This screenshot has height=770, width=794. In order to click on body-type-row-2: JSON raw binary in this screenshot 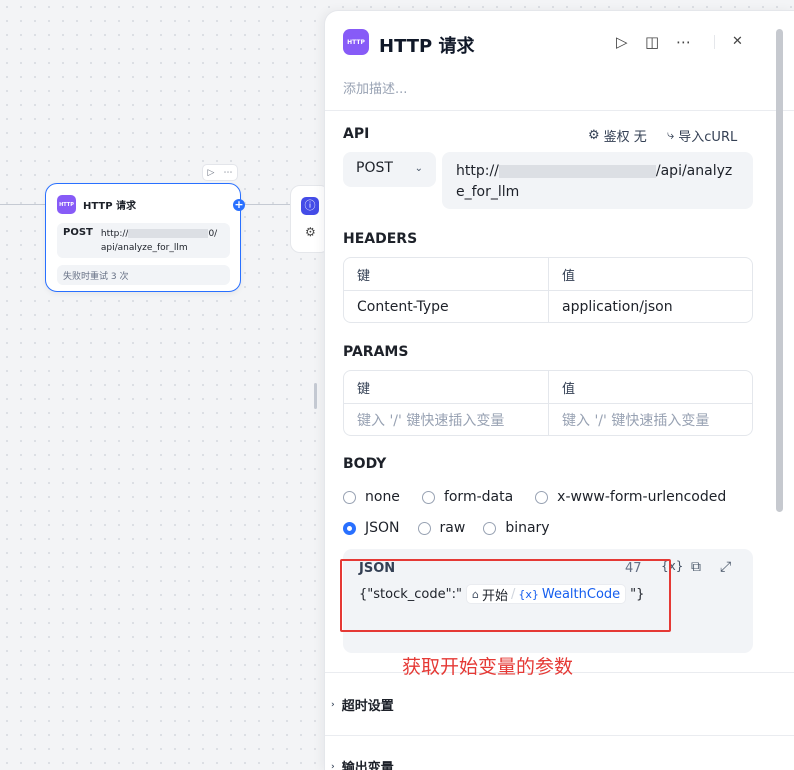, I will do `click(446, 528)`.